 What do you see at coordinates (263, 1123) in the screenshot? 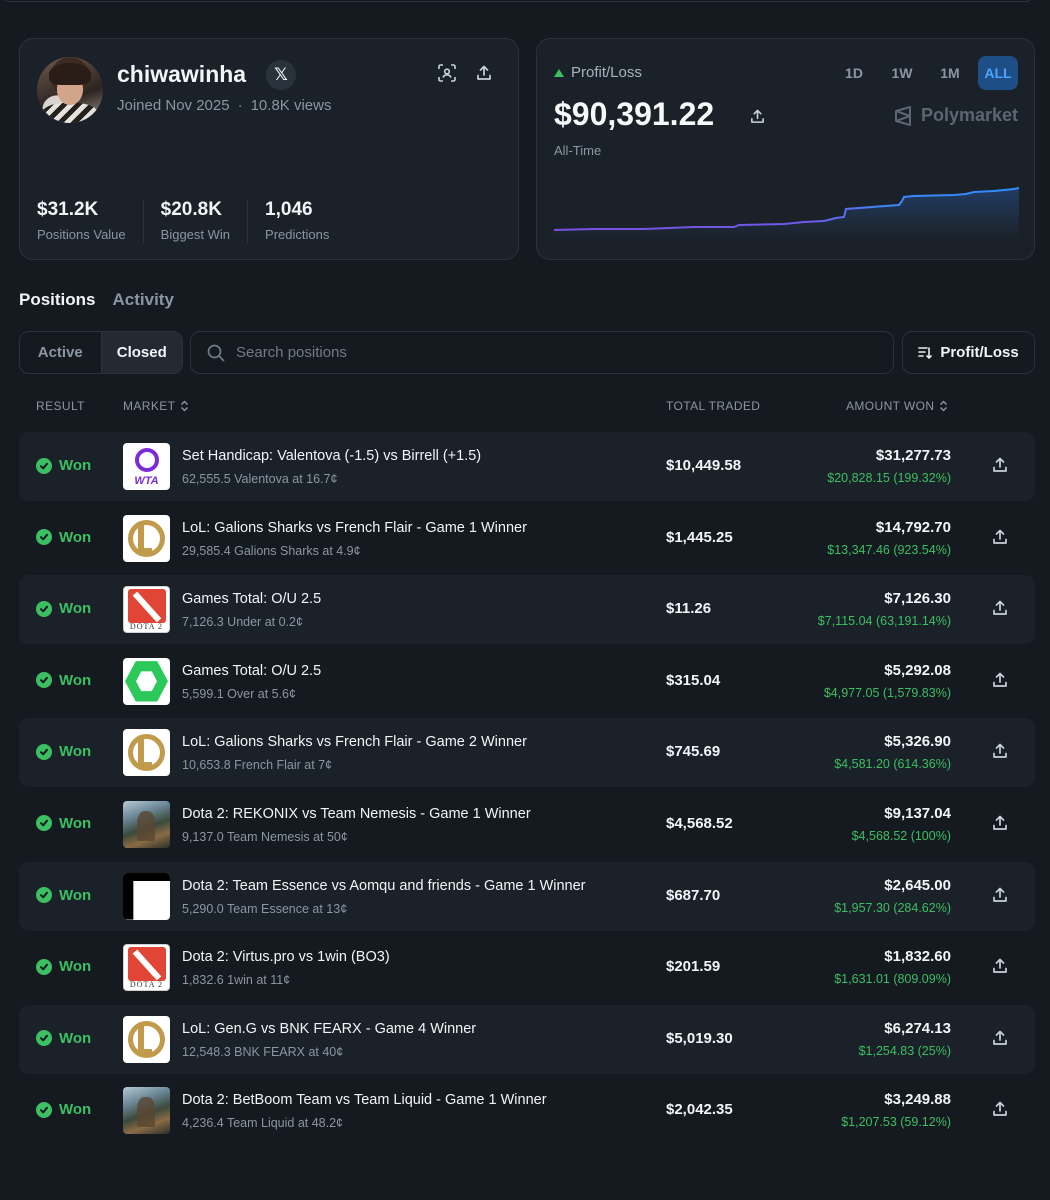
I see `market-position: 4,236.4 Team Liquid at 48.2¢` at bounding box center [263, 1123].